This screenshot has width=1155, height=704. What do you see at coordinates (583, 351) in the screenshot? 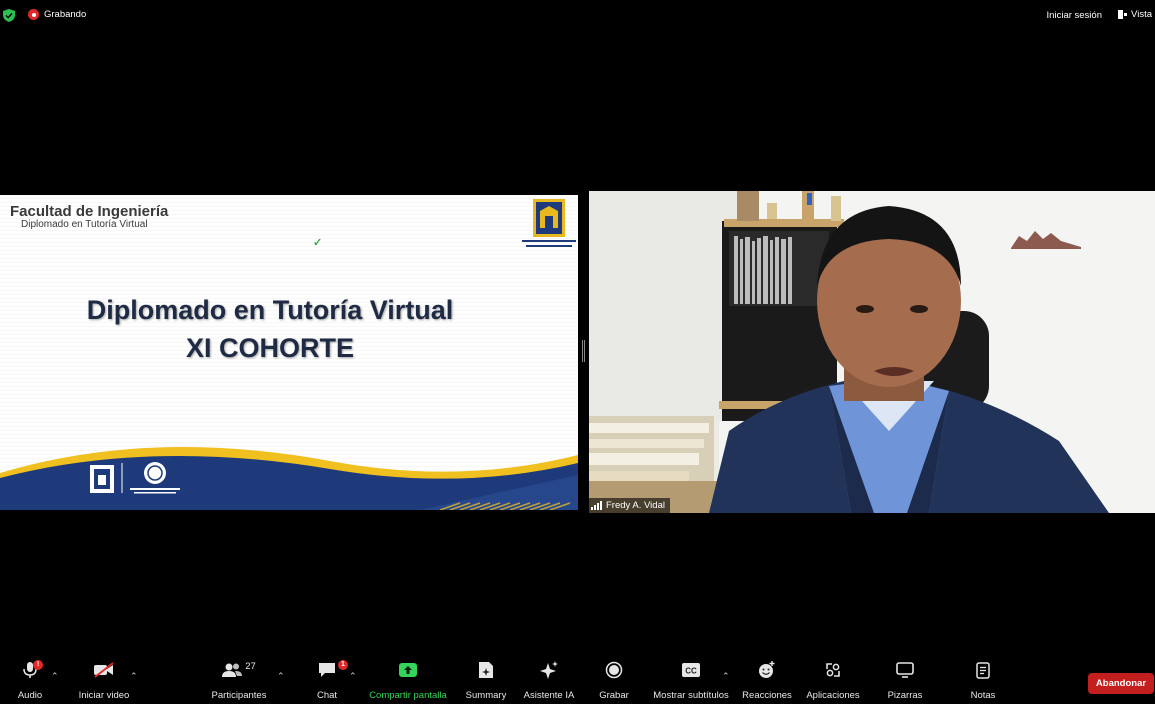
I see `split-view-resize-handle` at bounding box center [583, 351].